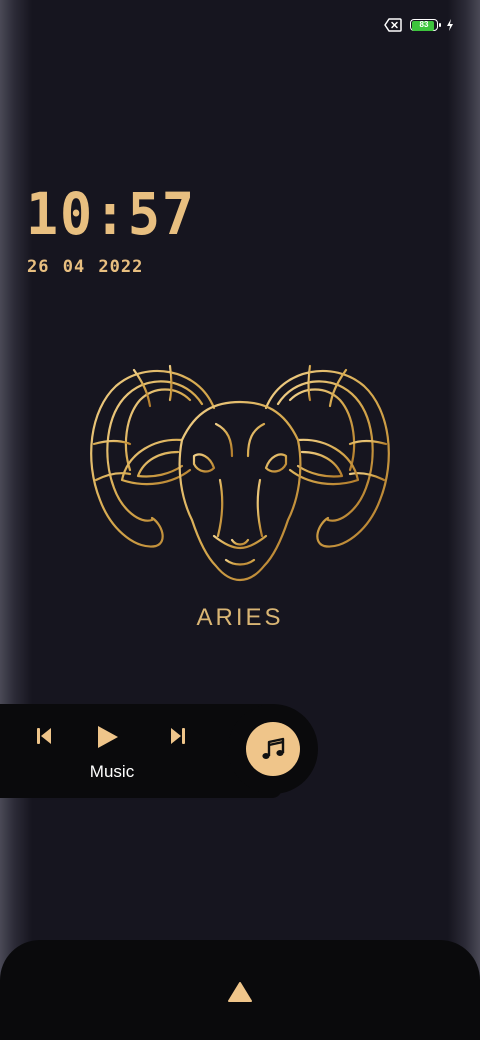 Image resolution: width=480 pixels, height=1040 pixels. Describe the element at coordinates (240, 617) in the screenshot. I see `zodiac-name: ARIES` at that location.